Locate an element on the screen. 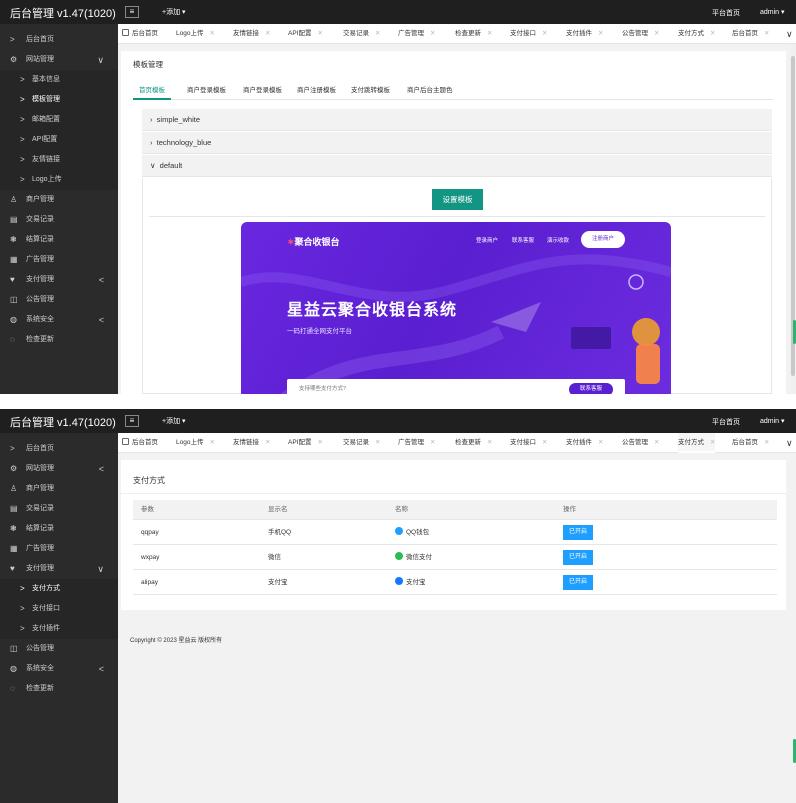 Image resolution: width=796 pixels, height=803 pixels. subtab-5: 商户后台主题色 is located at coordinates (430, 92).